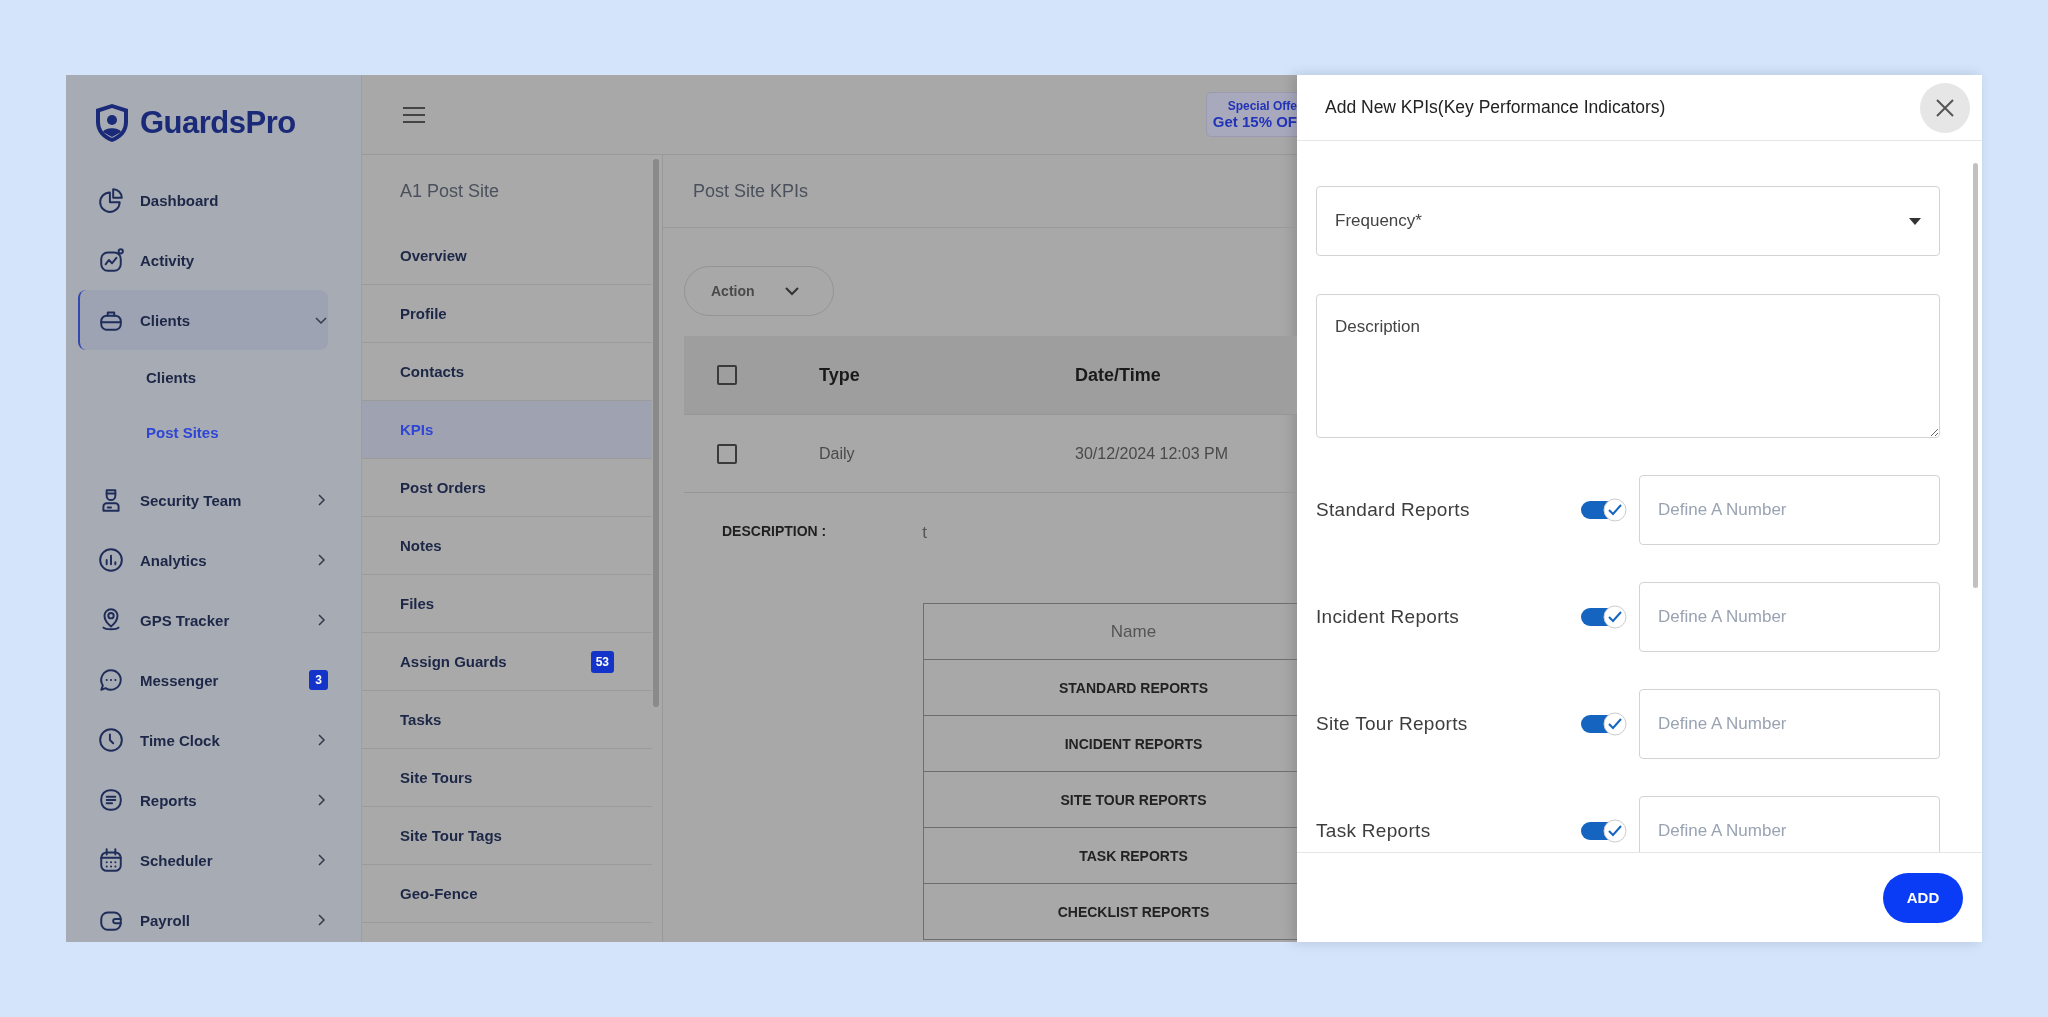 The height and width of the screenshot is (1017, 2048). Describe the element at coordinates (507, 778) in the screenshot. I see `site-nav-item: Site Tours` at that location.